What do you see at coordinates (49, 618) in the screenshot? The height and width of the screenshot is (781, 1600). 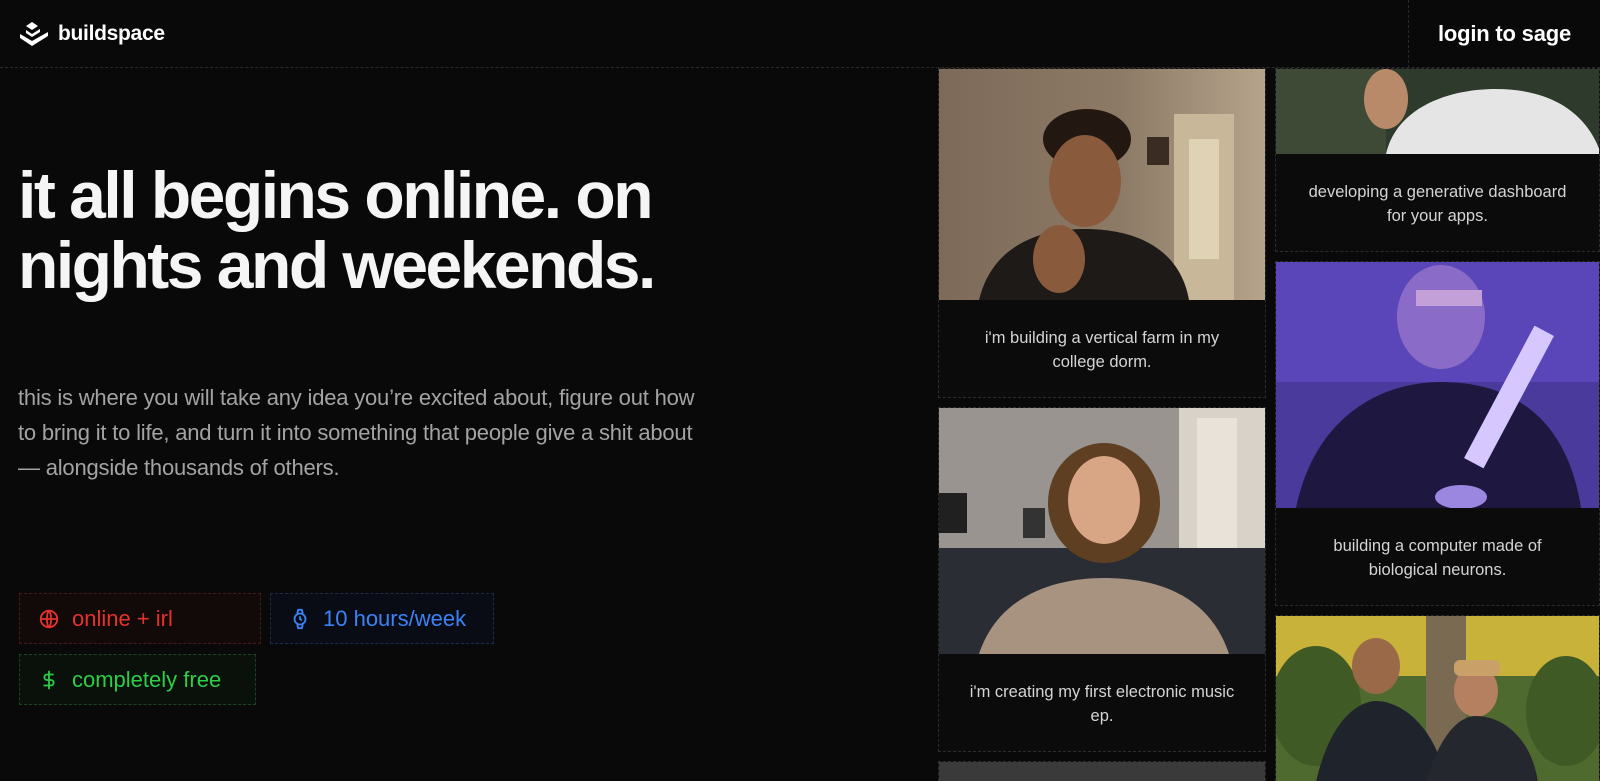 I see `globe-icon` at bounding box center [49, 618].